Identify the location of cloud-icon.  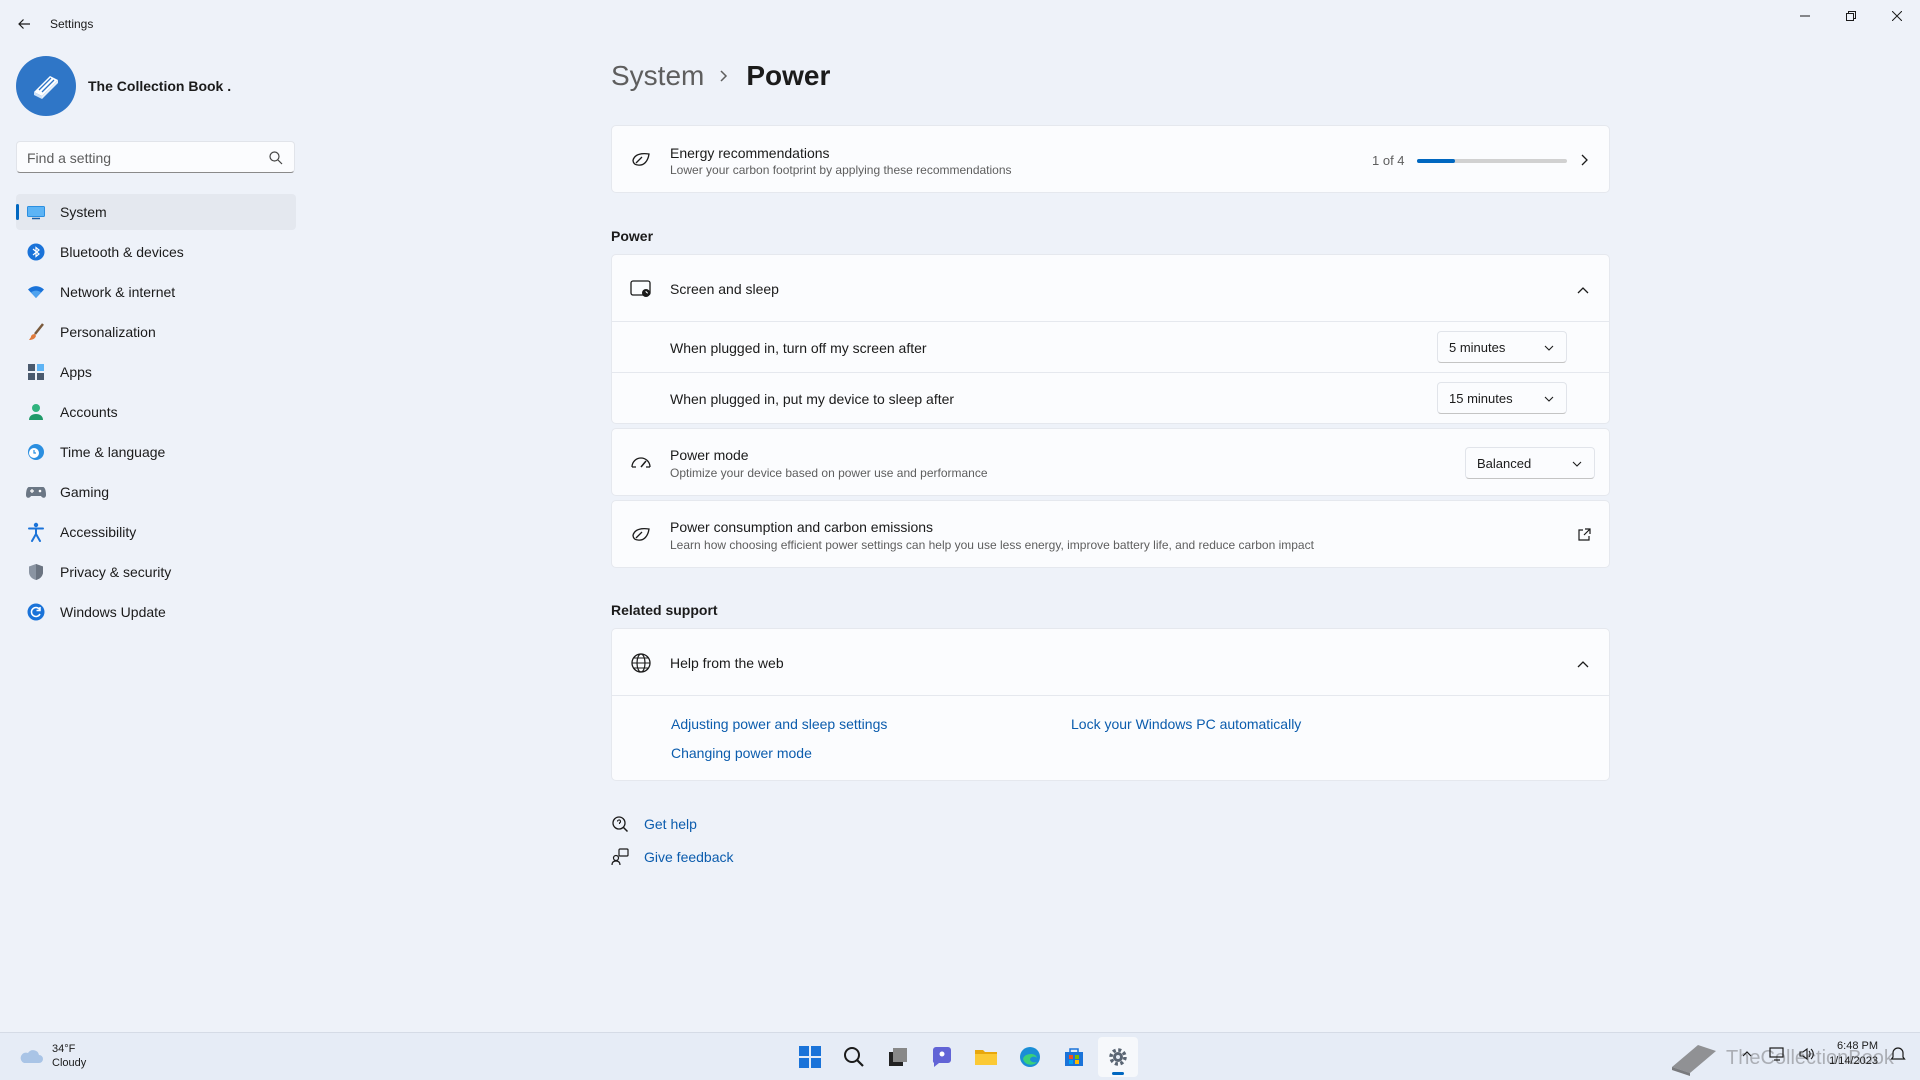
(31, 1056).